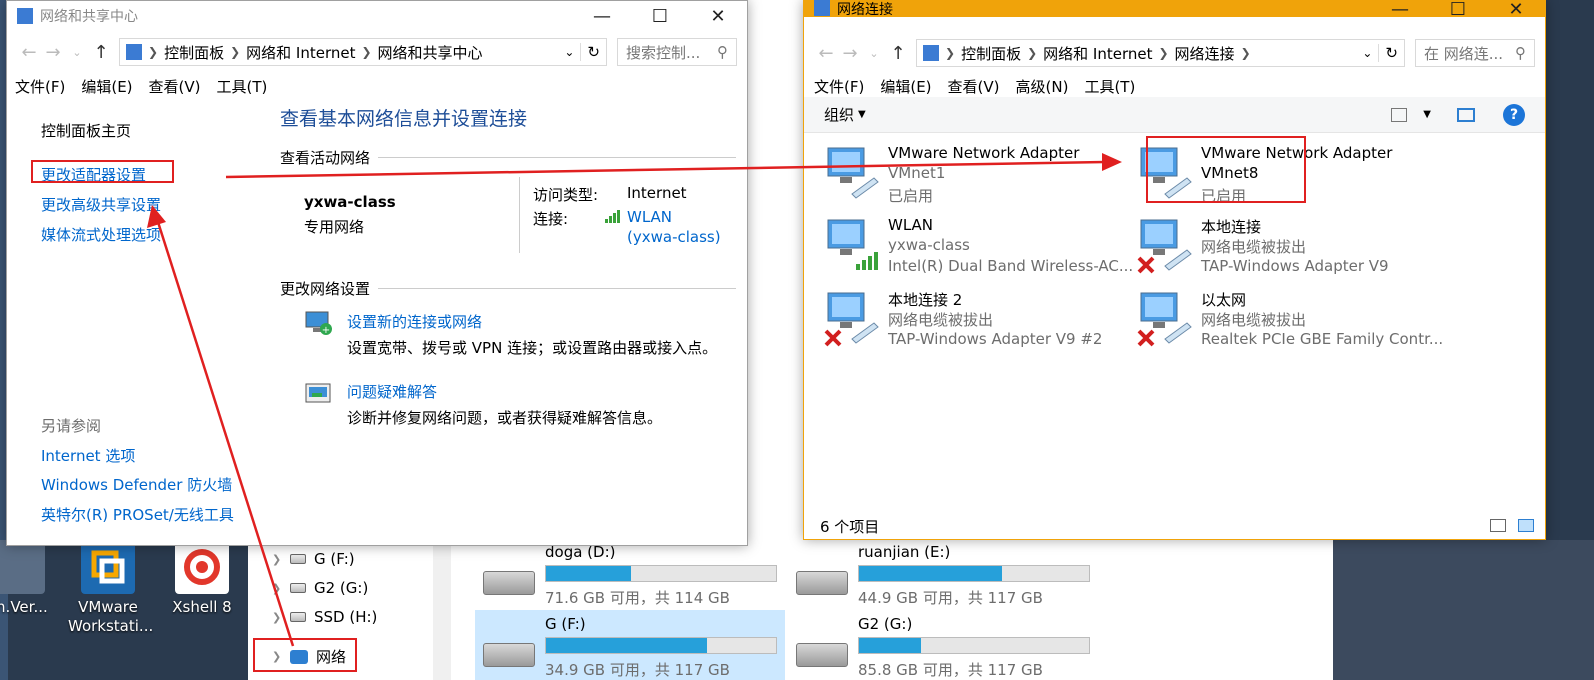 The width and height of the screenshot is (1594, 680). Describe the element at coordinates (665, 169) in the screenshot. I see `arrow-to-vmnet8` at that location.